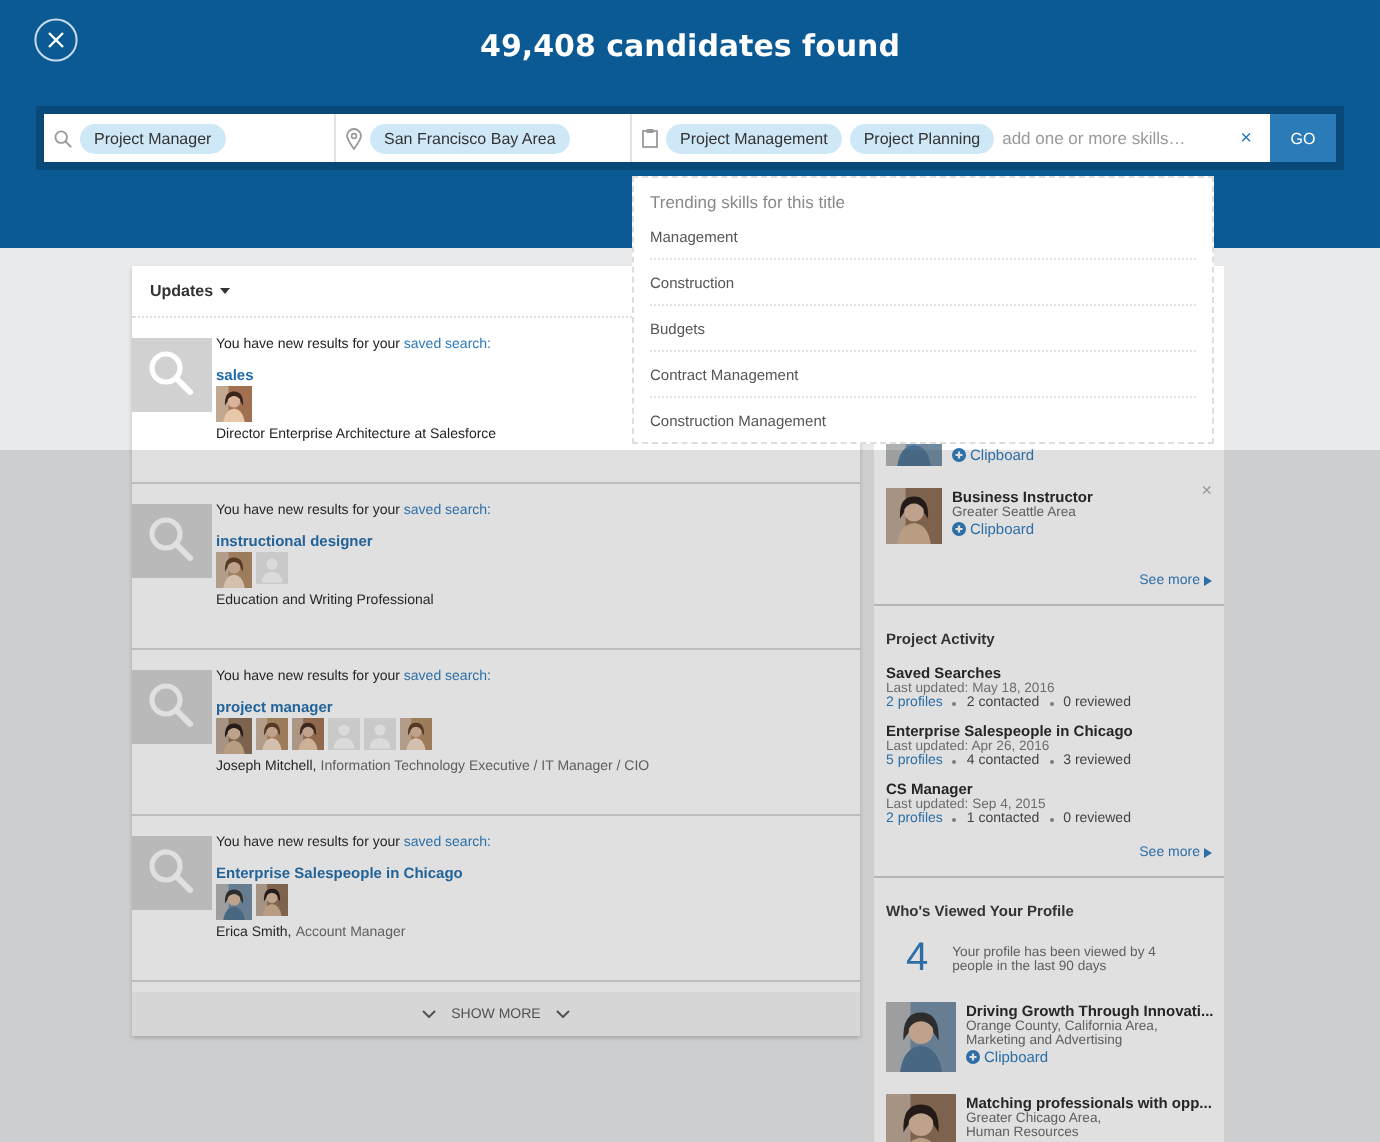  Describe the element at coordinates (470, 138) in the screenshot. I see `filter-token: San Francisco Bay Area` at that location.